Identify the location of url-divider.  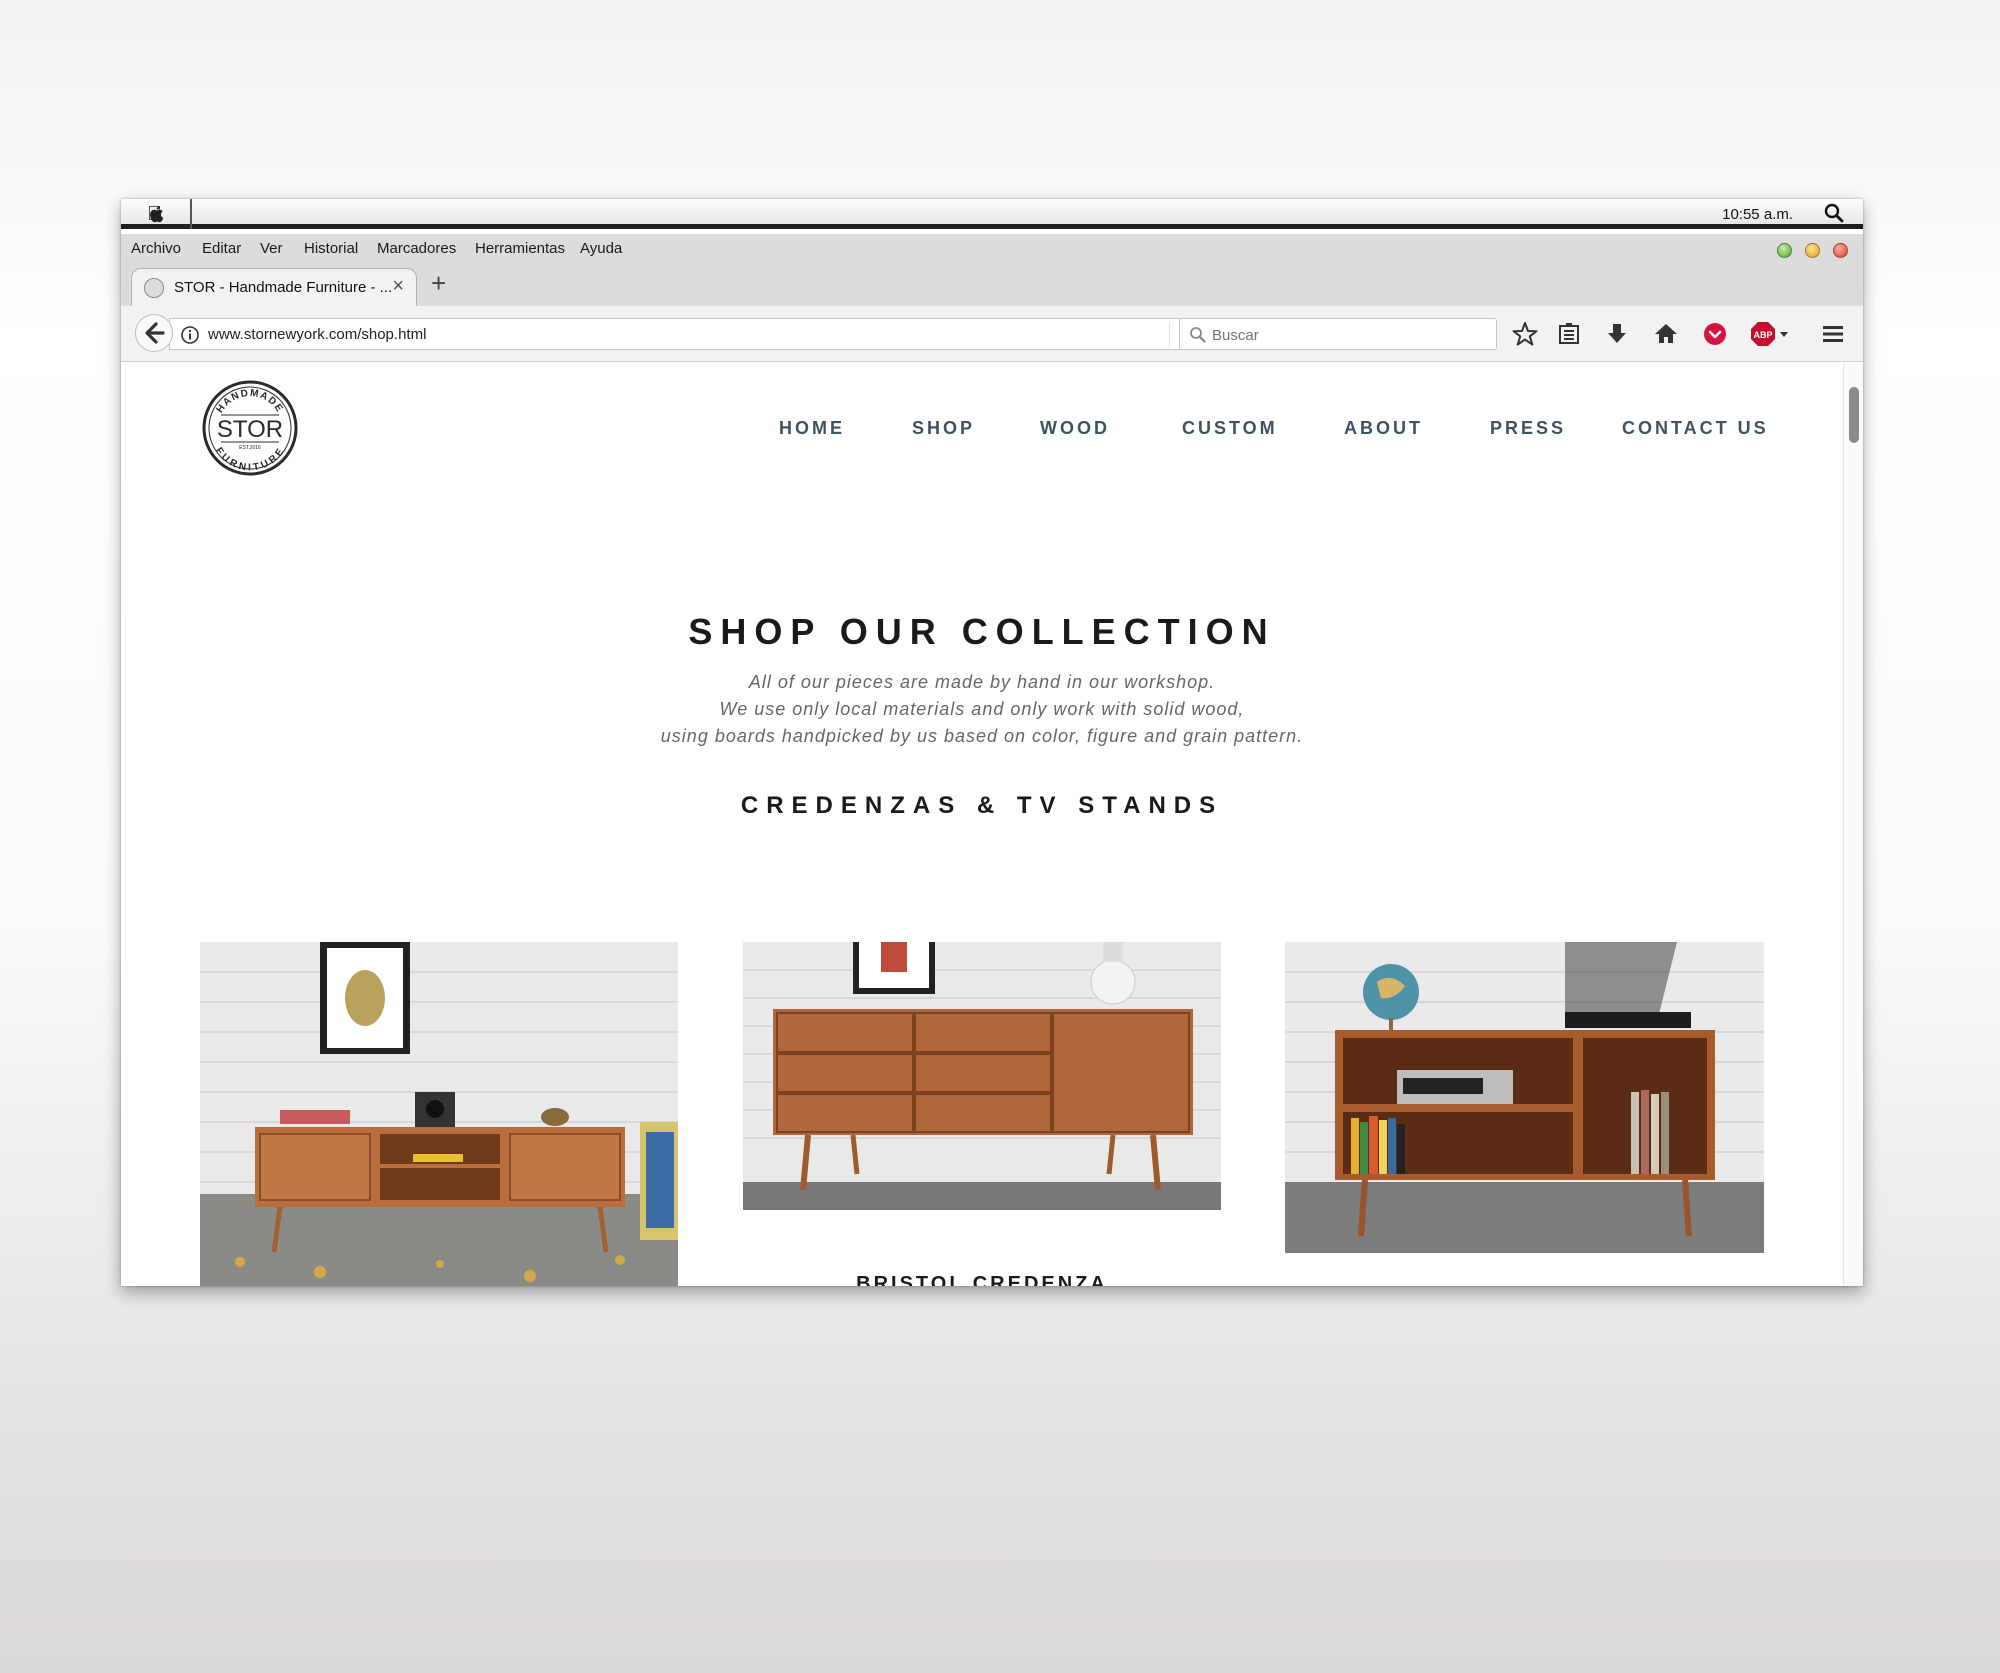
(1169, 335).